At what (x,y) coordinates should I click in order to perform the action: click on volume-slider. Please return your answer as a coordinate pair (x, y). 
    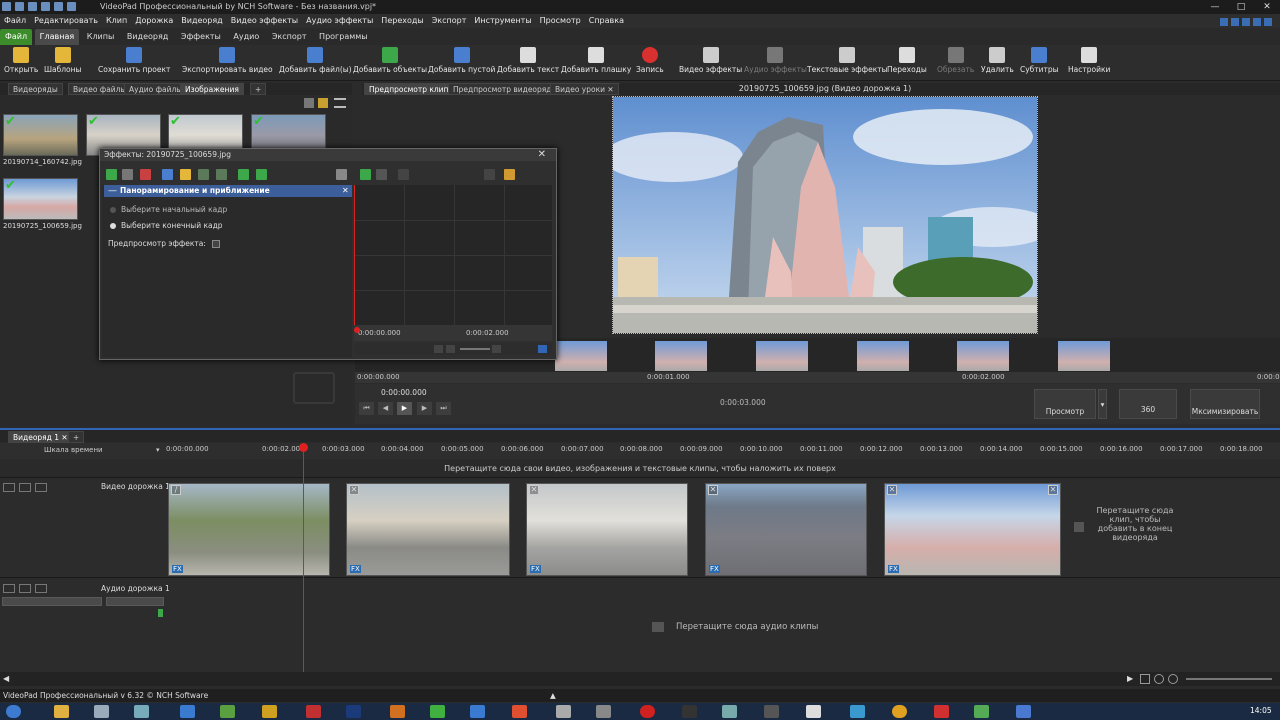
    Looking at the image, I should click on (52, 601).